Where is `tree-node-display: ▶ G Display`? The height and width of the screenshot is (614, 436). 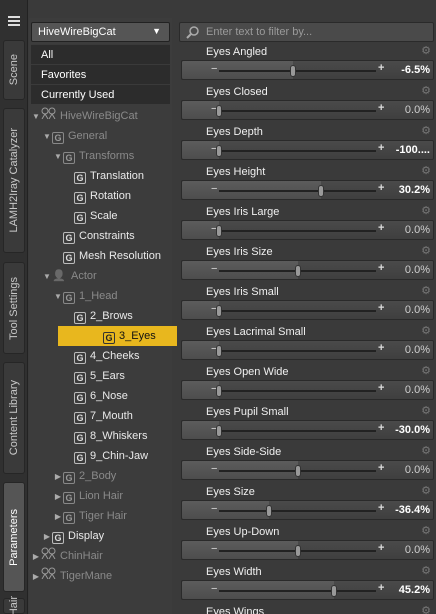
tree-node-display: ▶ G Display is located at coordinates (73, 536).